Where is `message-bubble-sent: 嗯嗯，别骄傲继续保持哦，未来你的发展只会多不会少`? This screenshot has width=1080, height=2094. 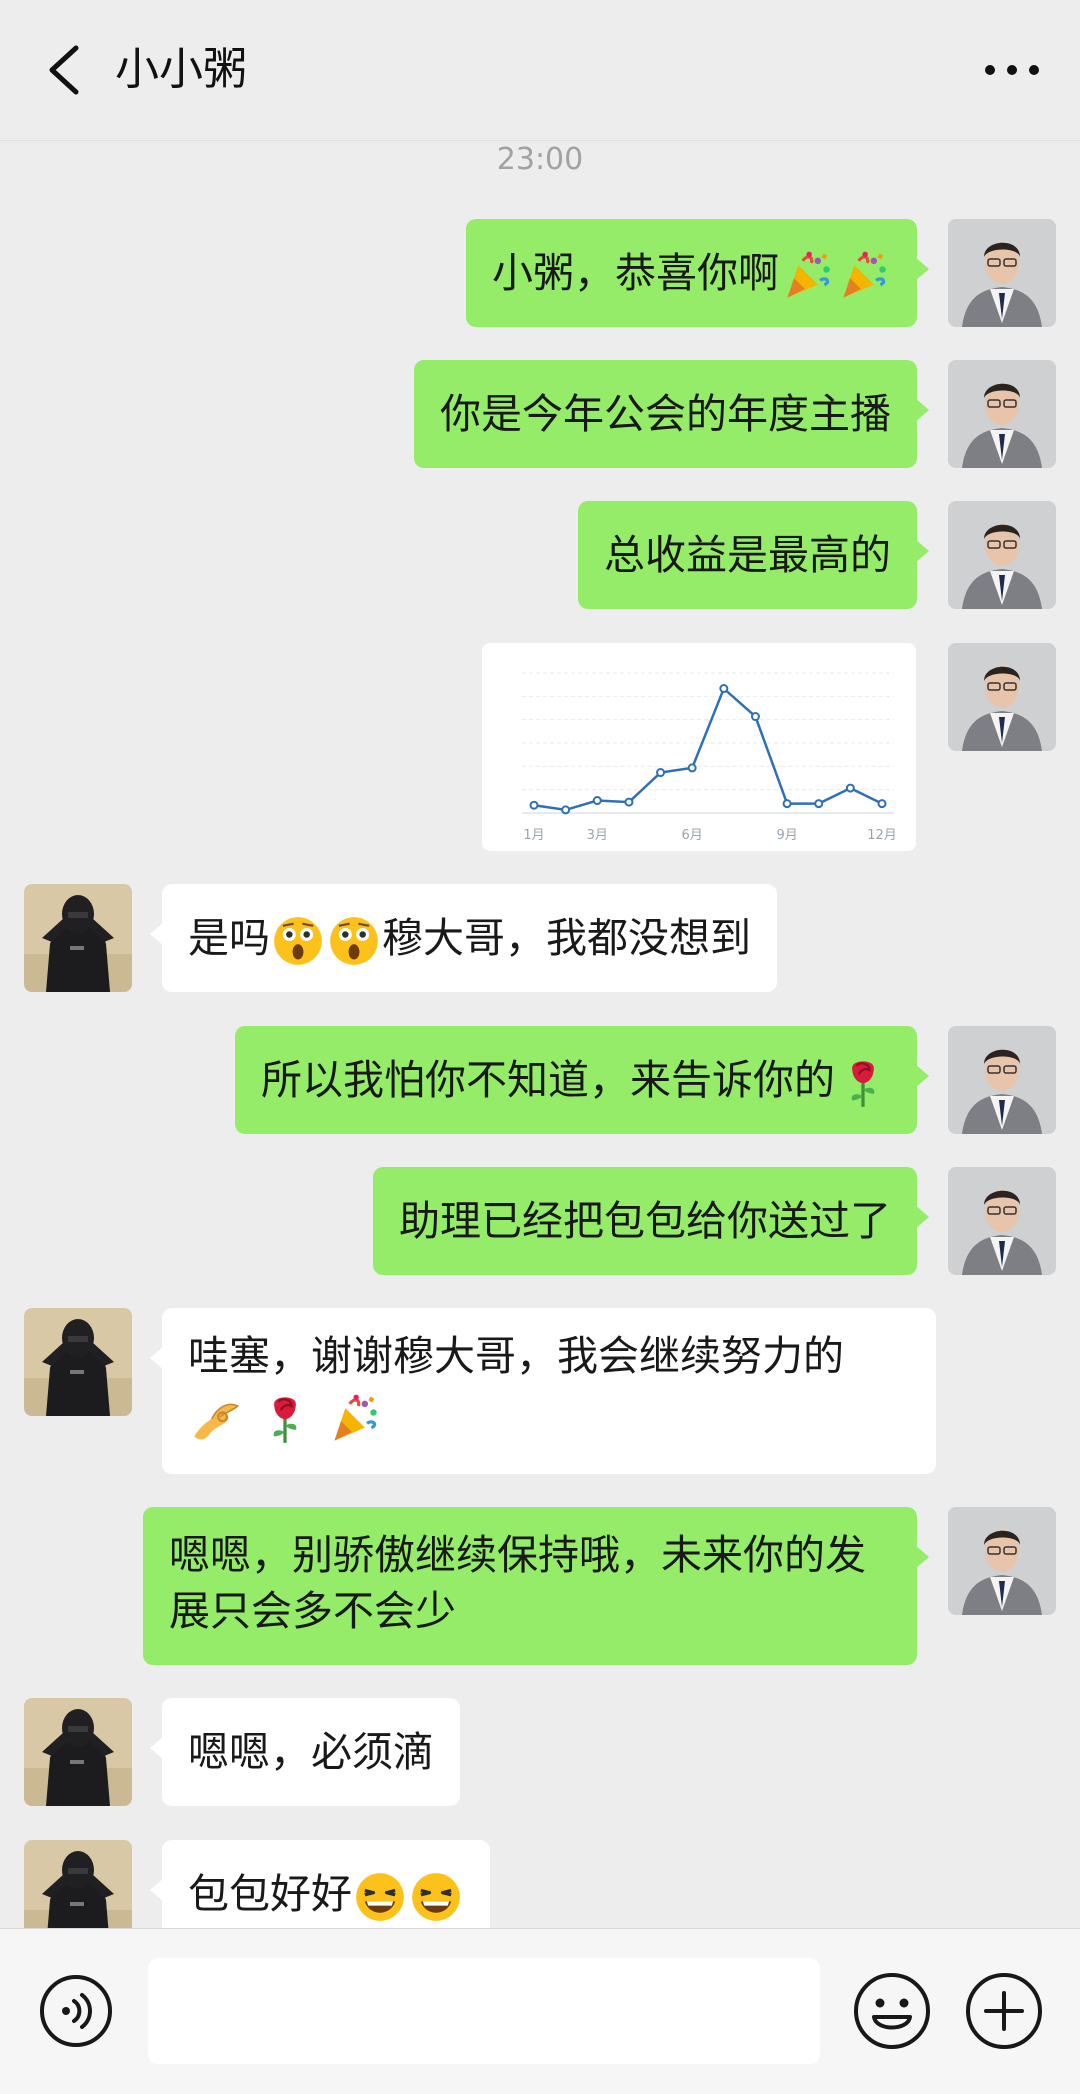 message-bubble-sent: 嗯嗯，别骄傲继续保持哦，未来你的发展只会多不会少 is located at coordinates (536, 1586).